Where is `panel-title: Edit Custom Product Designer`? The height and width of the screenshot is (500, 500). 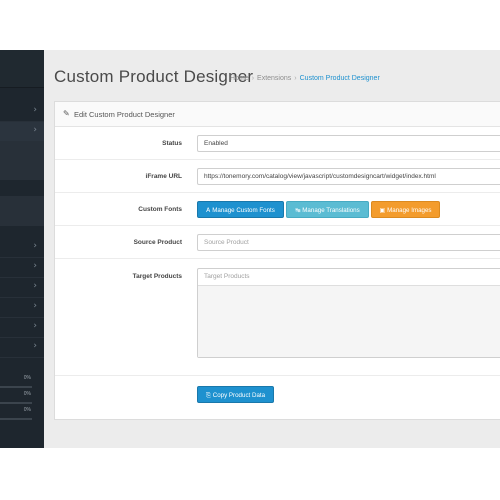
panel-title: Edit Custom Product Designer is located at coordinates (124, 114).